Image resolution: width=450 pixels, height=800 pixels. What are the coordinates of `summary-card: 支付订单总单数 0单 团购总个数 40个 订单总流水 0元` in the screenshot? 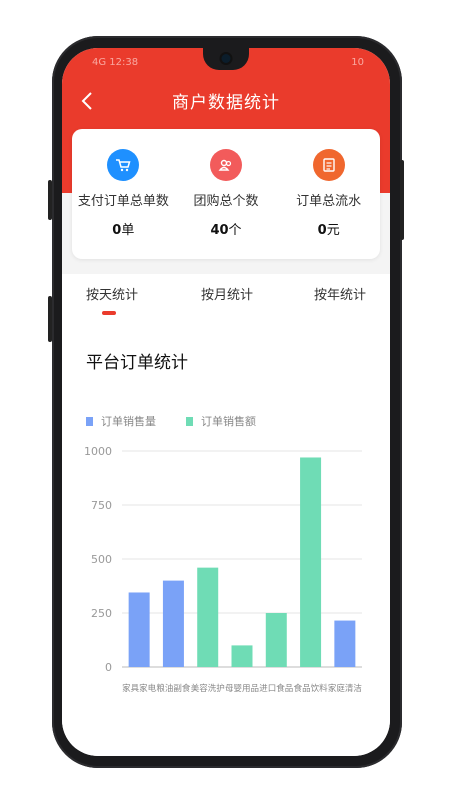 It's located at (226, 194).